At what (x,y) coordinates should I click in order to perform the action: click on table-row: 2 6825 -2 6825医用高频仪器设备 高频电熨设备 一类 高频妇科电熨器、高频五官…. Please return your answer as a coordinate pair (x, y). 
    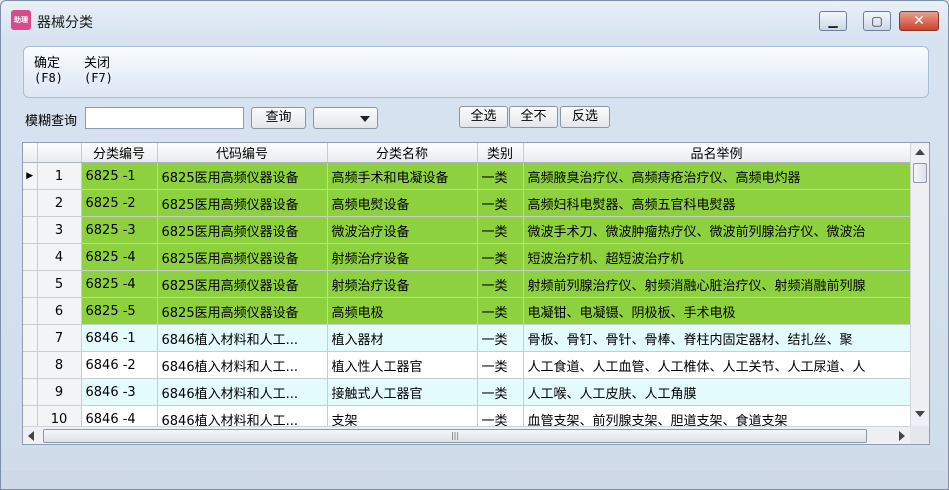
    Looking at the image, I should click on (467, 203).